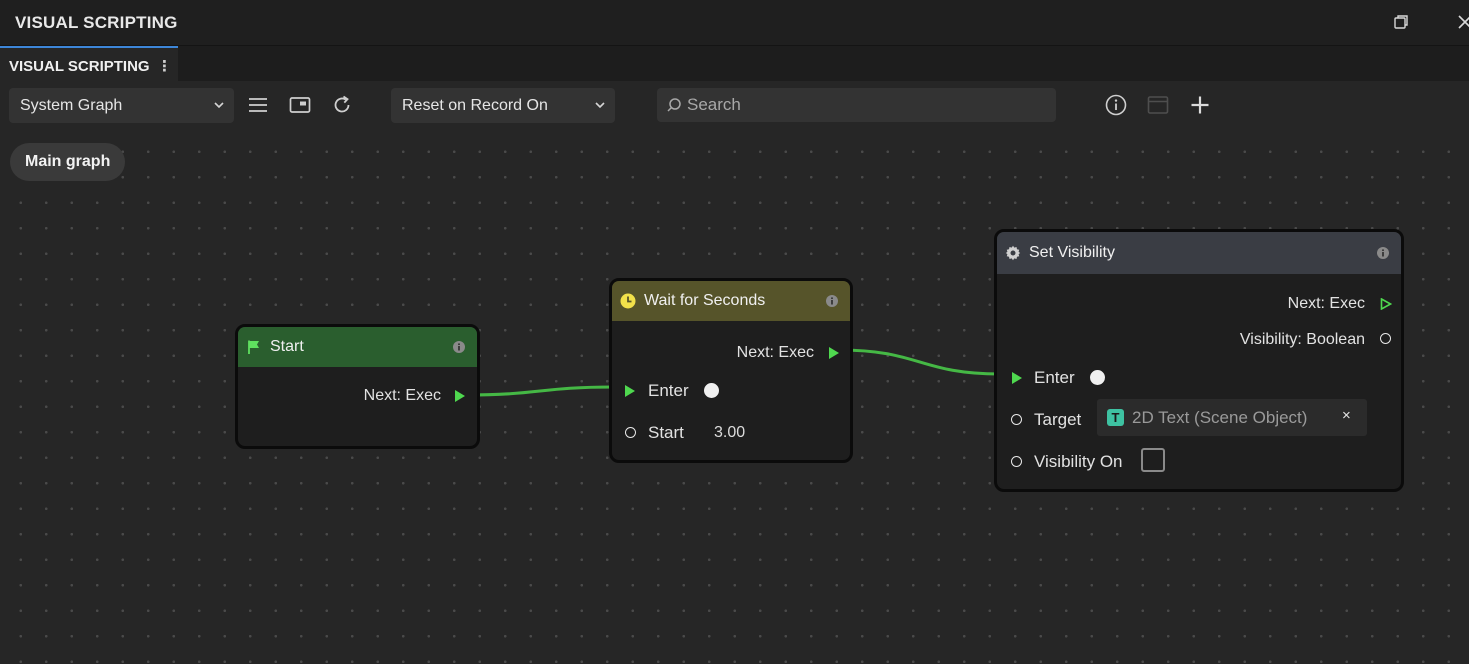 This screenshot has height=664, width=1469. What do you see at coordinates (1013, 253) in the screenshot?
I see `gear-icon` at bounding box center [1013, 253].